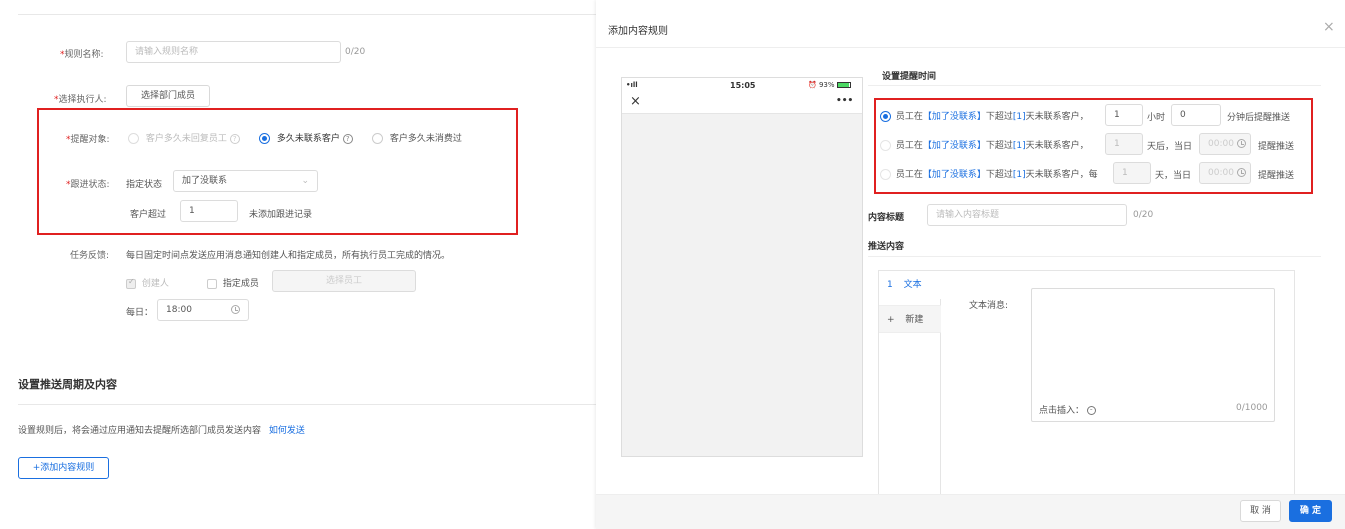  Describe the element at coordinates (148, 215) in the screenshot. I see `customer-exceed-label: 客户超过` at that location.